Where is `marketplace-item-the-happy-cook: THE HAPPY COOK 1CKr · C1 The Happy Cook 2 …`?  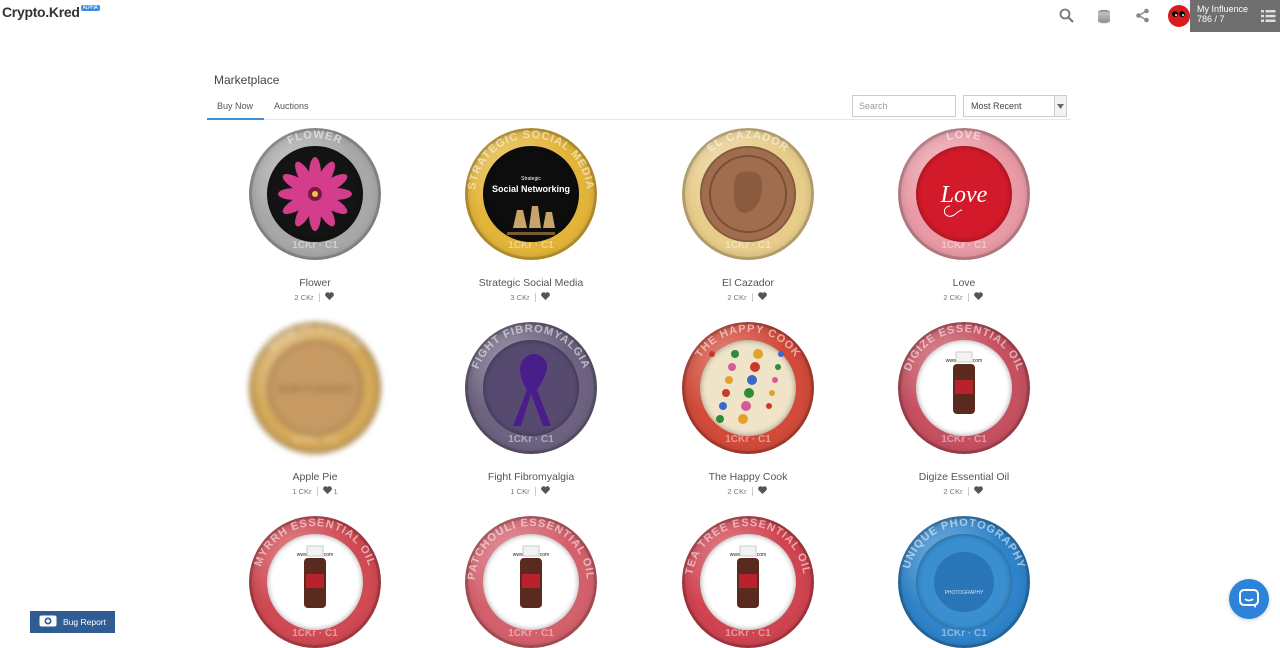
marketplace-item-the-happy-cook: THE HAPPY COOK 1CKr · C1 The Happy Cook 2 … is located at coordinates (748, 409).